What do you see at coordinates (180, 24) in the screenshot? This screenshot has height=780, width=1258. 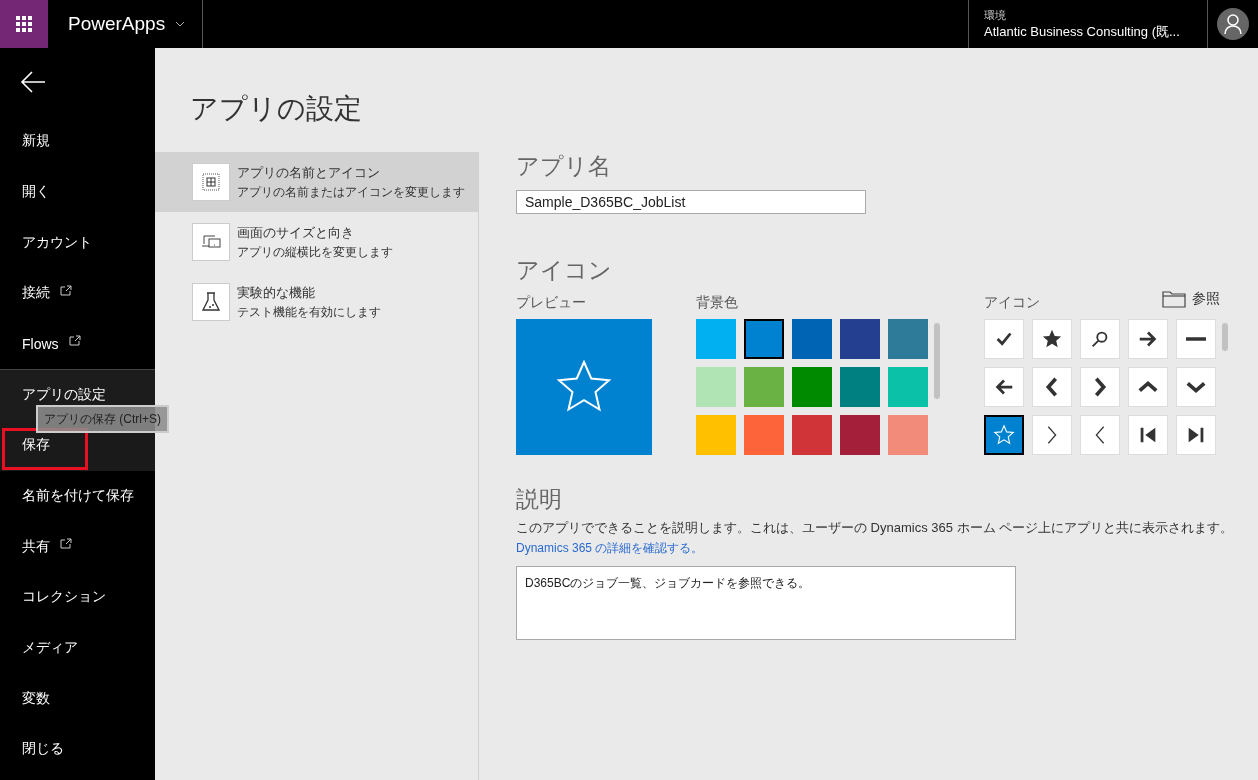 I see `chevron-down-icon` at bounding box center [180, 24].